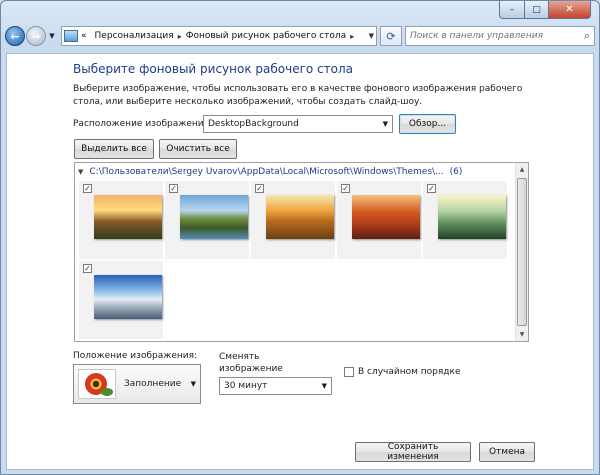  I want to click on gallery-item-green-valley: ✓, so click(207, 220).